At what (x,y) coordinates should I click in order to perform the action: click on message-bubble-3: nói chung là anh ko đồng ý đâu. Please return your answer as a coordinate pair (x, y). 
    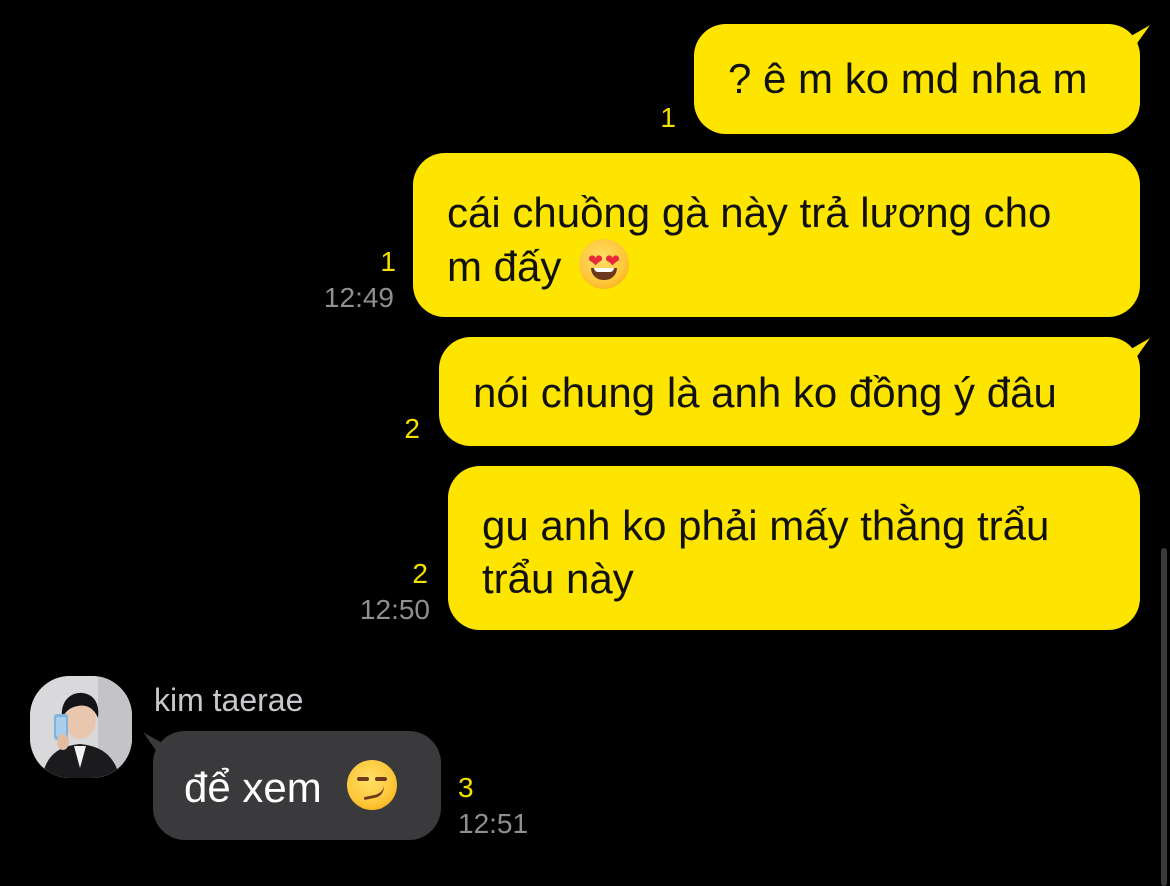
    Looking at the image, I should click on (794, 391).